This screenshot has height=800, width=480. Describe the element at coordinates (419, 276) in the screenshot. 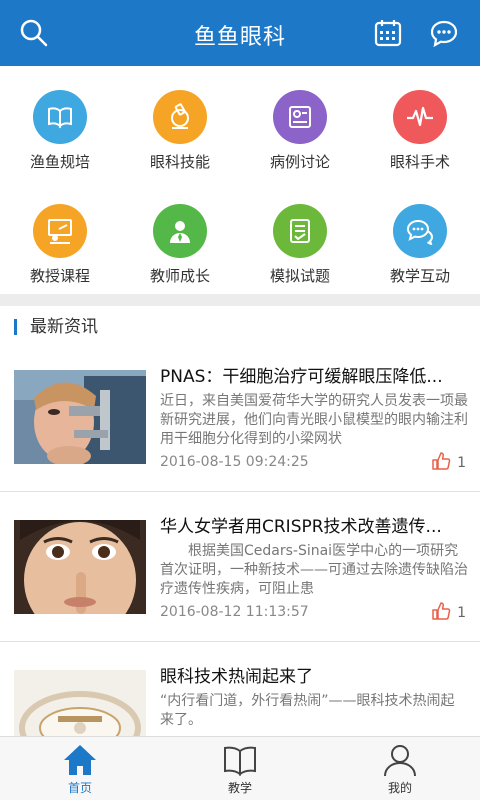

I see `grid-item-label: 教学互动` at that location.